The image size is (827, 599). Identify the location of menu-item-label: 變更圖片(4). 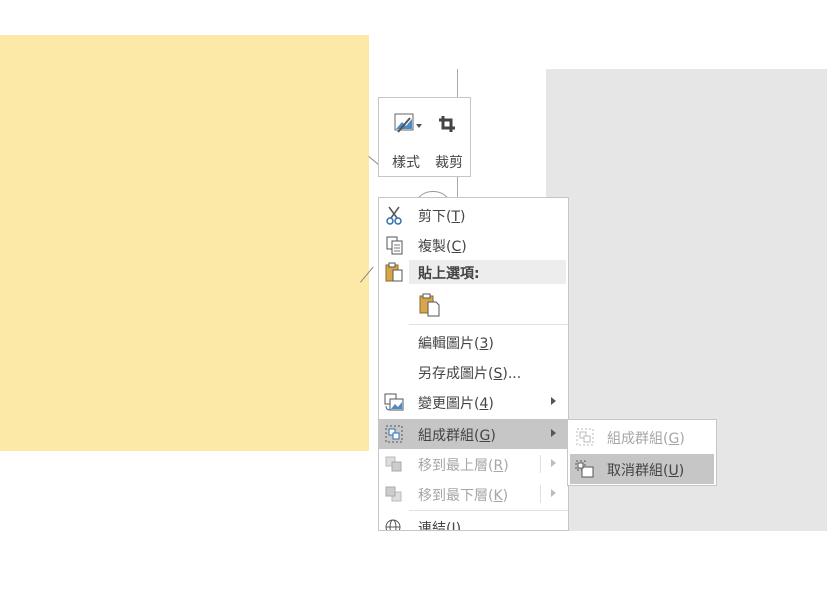
(456, 404).